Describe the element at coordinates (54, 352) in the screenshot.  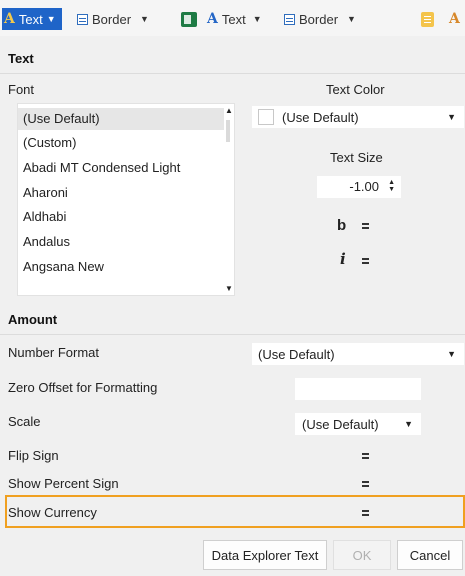
I see `number-format-label: Number Format` at that location.